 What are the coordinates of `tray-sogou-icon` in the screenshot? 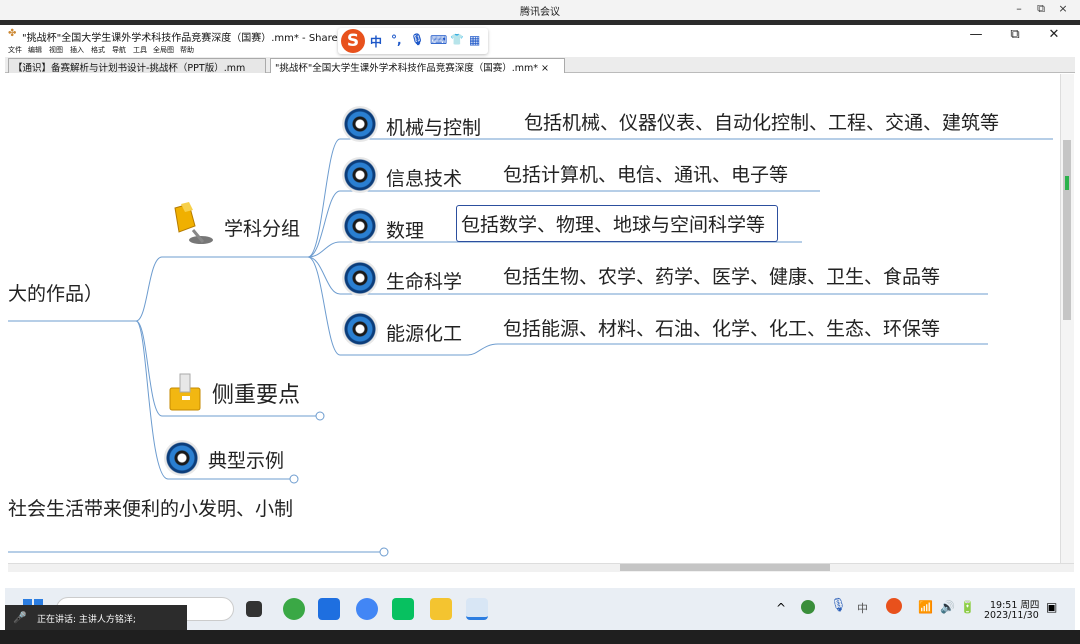 It's located at (894, 606).